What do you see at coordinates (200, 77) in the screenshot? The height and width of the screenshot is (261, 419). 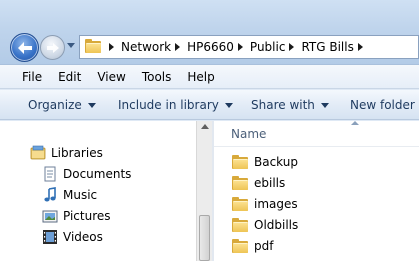 I see `menu-help: Help` at bounding box center [200, 77].